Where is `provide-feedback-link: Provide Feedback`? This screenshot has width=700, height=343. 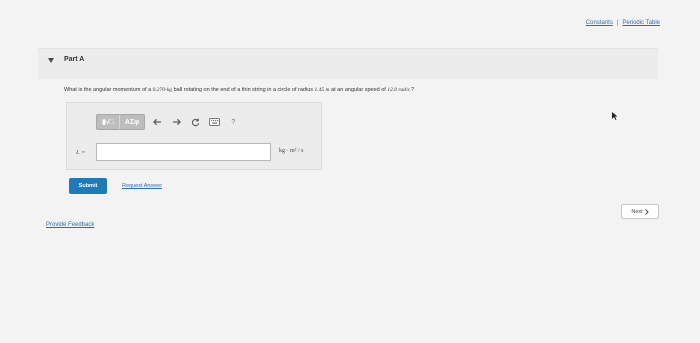 provide-feedback-link: Provide Feedback is located at coordinates (70, 225).